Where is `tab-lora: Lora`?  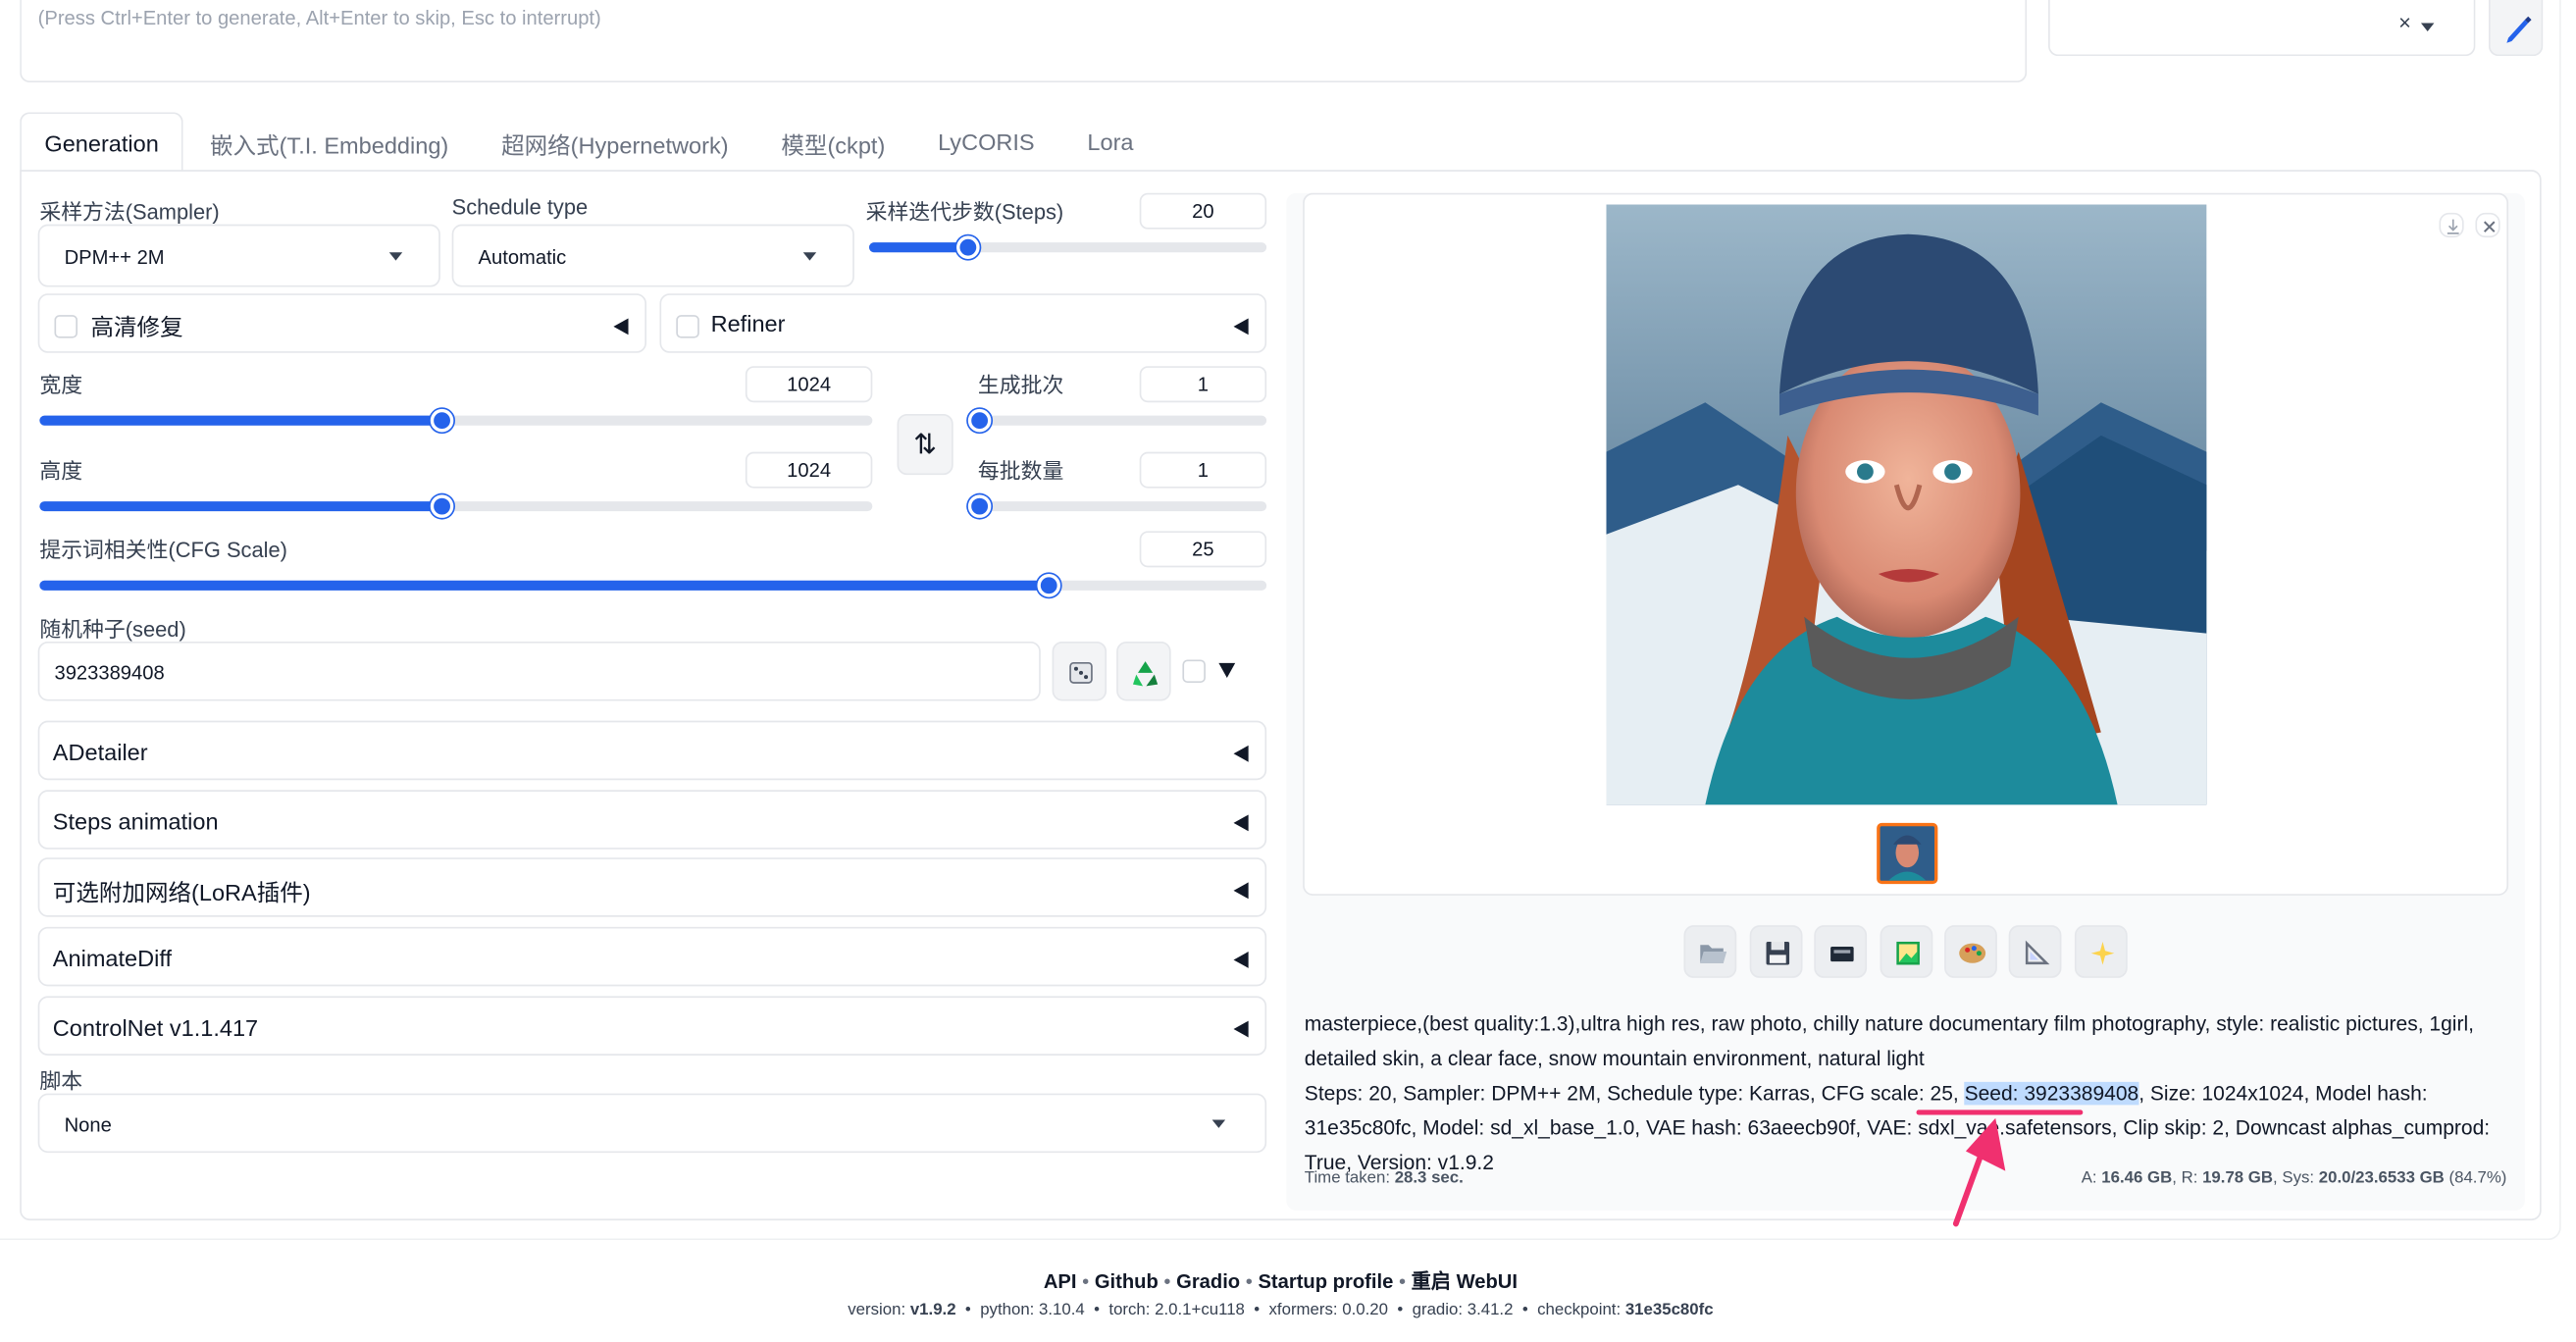 tab-lora: Lora is located at coordinates (1110, 142).